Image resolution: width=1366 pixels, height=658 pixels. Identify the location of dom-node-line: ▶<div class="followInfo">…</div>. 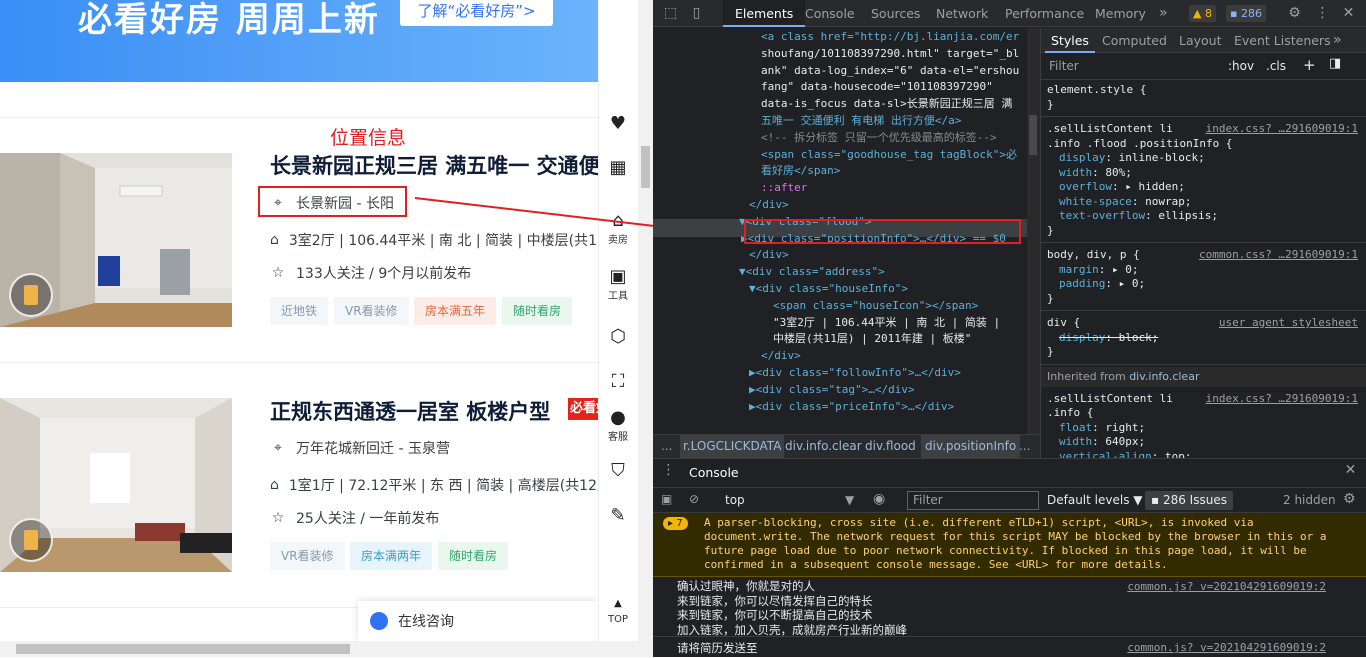
(855, 373).